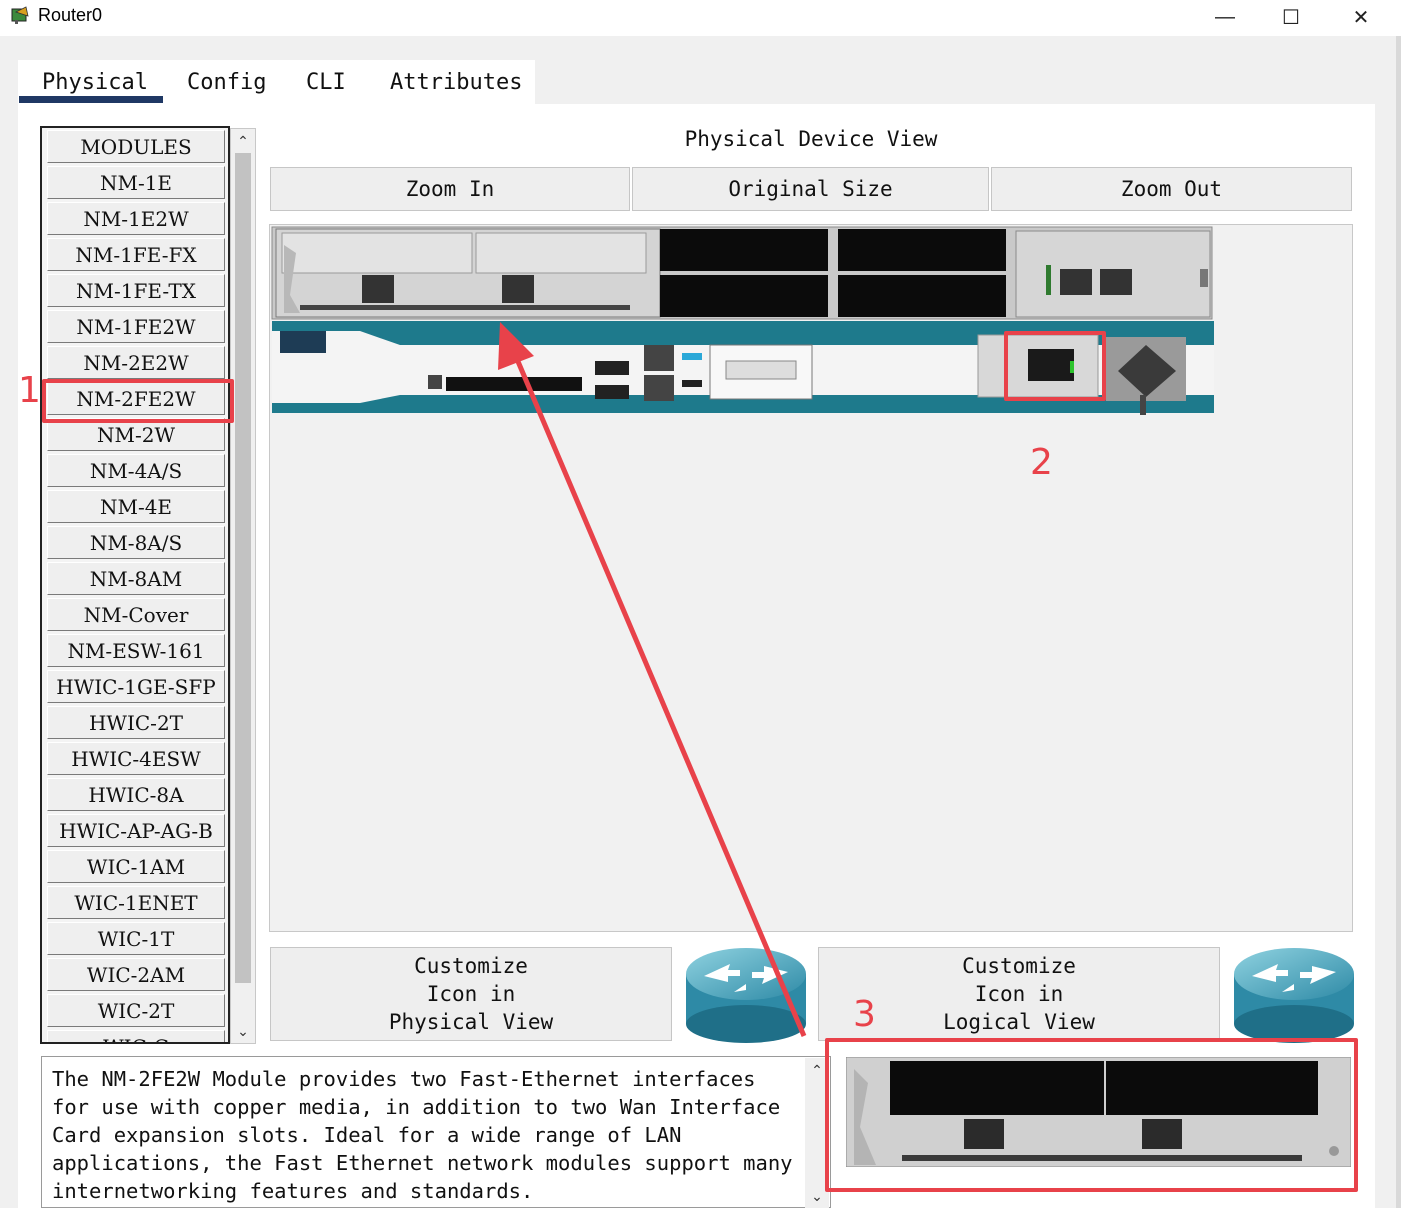  What do you see at coordinates (136, 506) in the screenshot?
I see `module-list-item: NM-4E` at bounding box center [136, 506].